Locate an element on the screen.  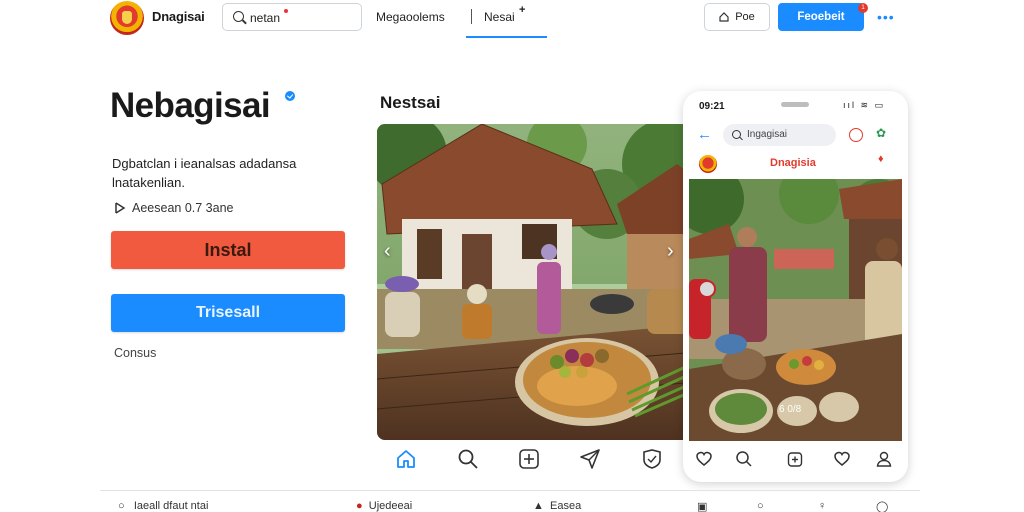
heart-outline-icon is located at coordinates (842, 459).